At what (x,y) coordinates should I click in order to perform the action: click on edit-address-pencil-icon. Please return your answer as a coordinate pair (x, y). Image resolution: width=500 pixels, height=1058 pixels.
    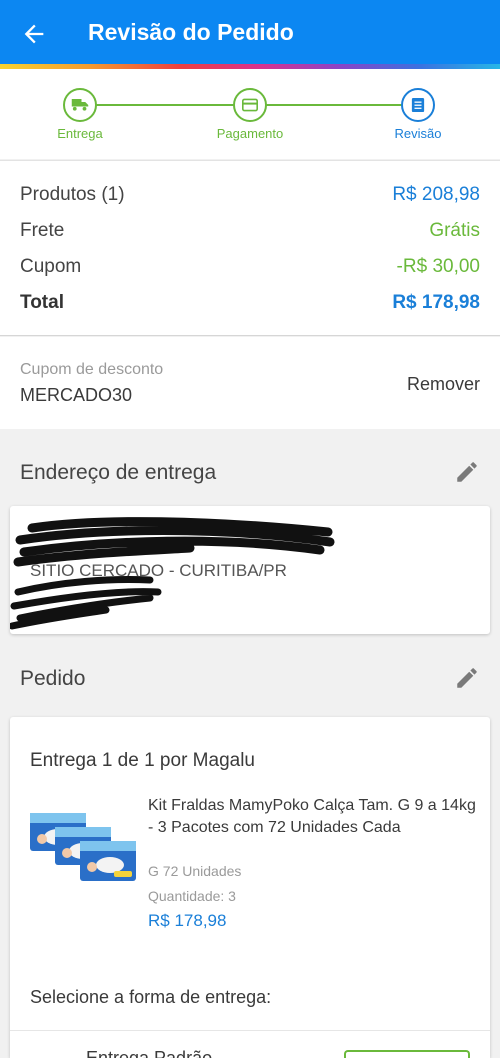
    Looking at the image, I should click on (467, 472).